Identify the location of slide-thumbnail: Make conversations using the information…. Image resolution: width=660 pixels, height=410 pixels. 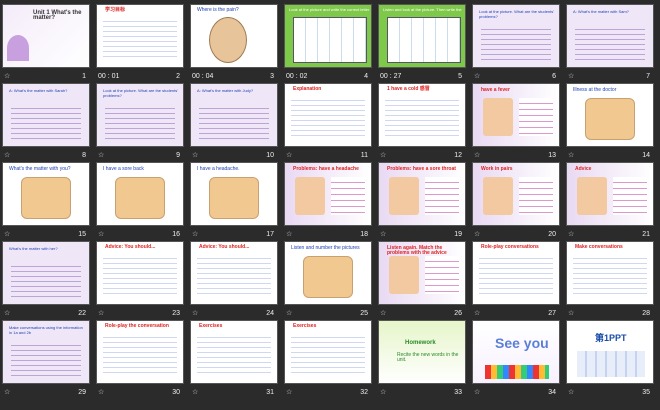
(47, 357).